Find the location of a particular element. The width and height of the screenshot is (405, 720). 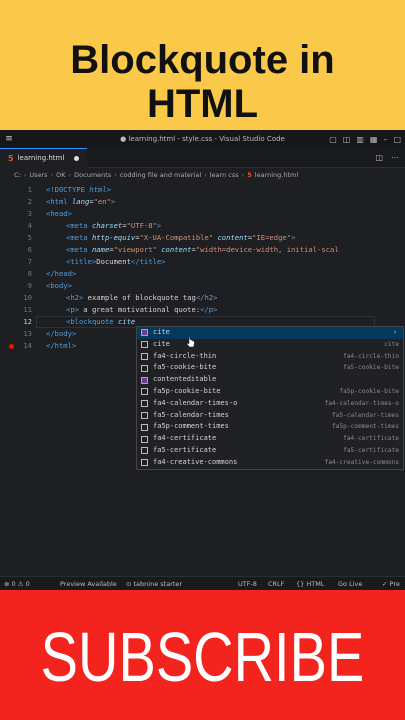

breadcrumb-item: learn css is located at coordinates (224, 175).